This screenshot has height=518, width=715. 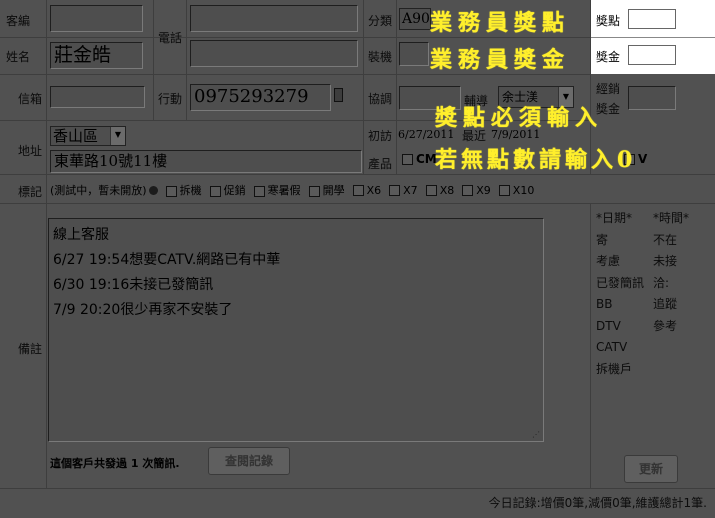 I want to click on overlay-line-1: 業務員獎點, so click(x=500, y=23).